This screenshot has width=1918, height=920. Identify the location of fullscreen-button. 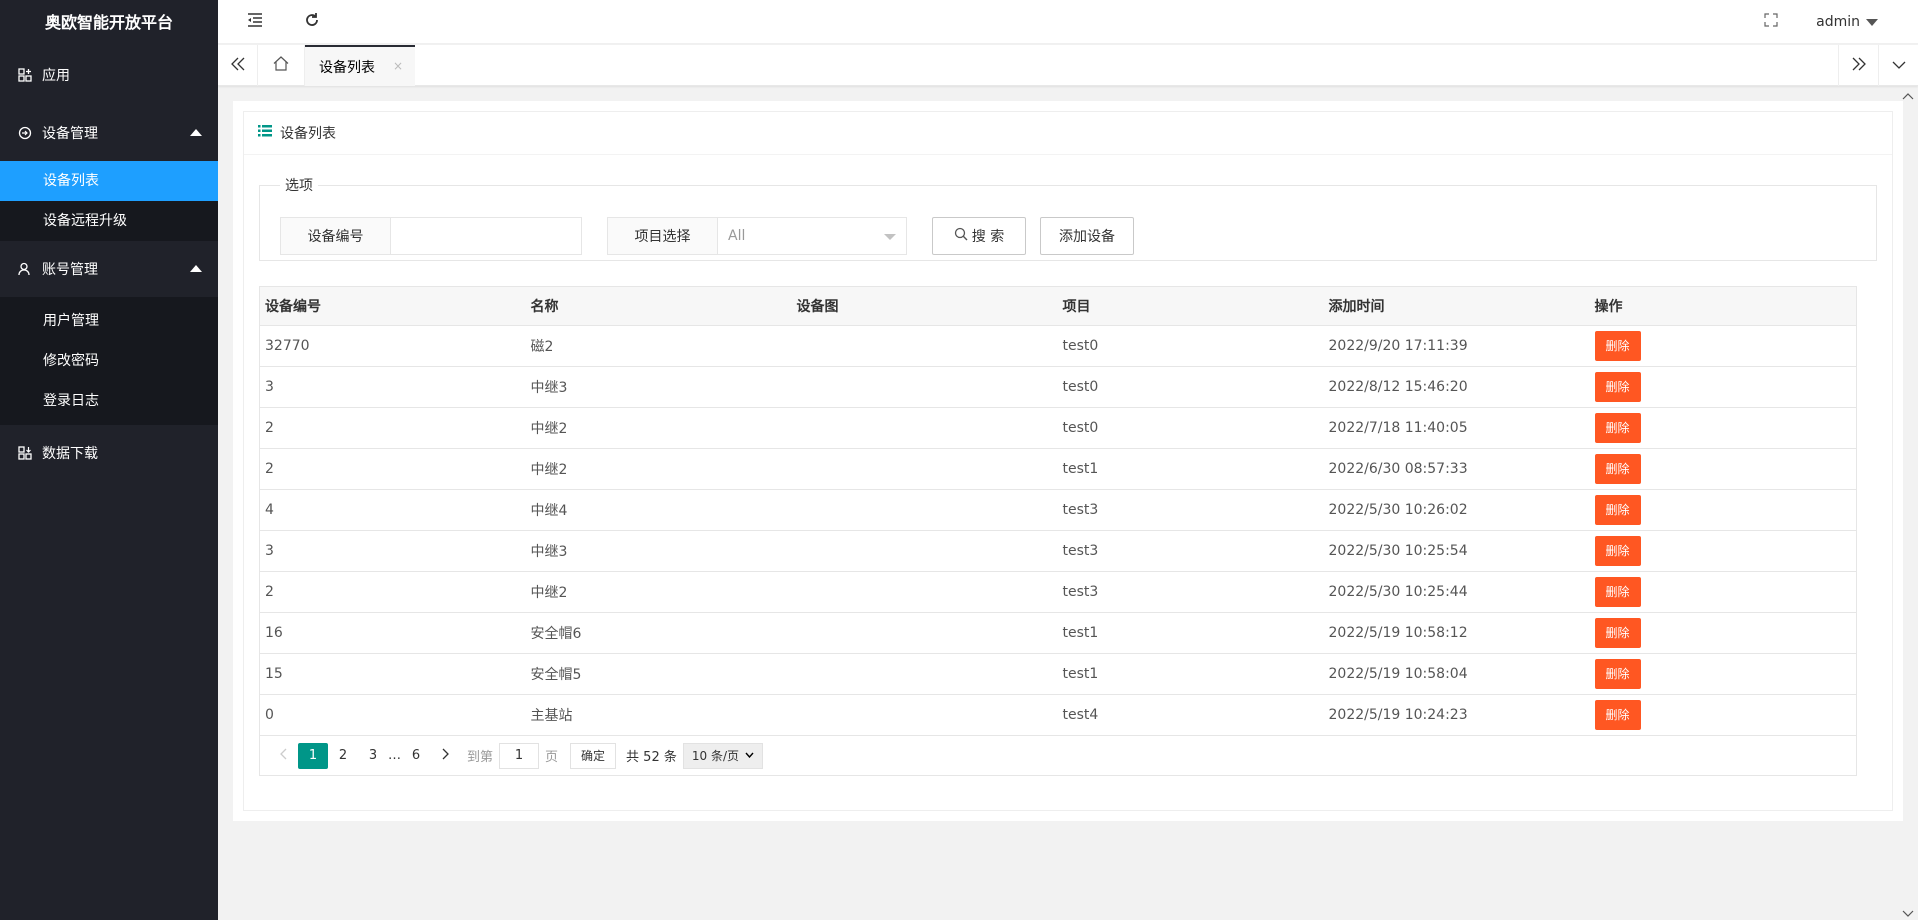
(1771, 22).